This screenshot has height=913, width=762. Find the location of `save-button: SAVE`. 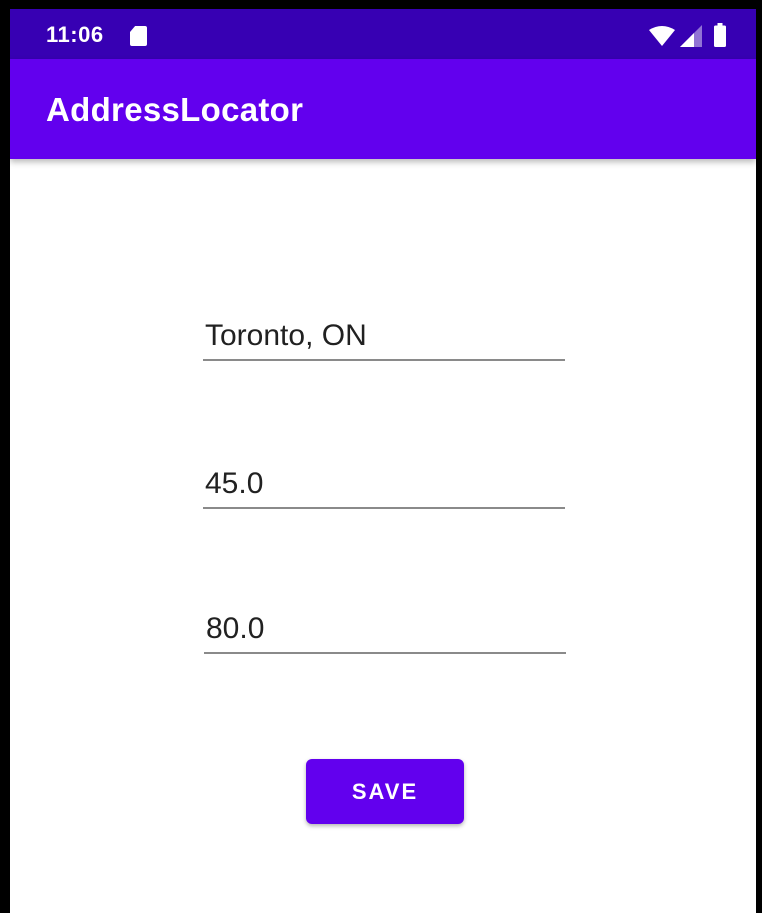

save-button: SAVE is located at coordinates (385, 791).